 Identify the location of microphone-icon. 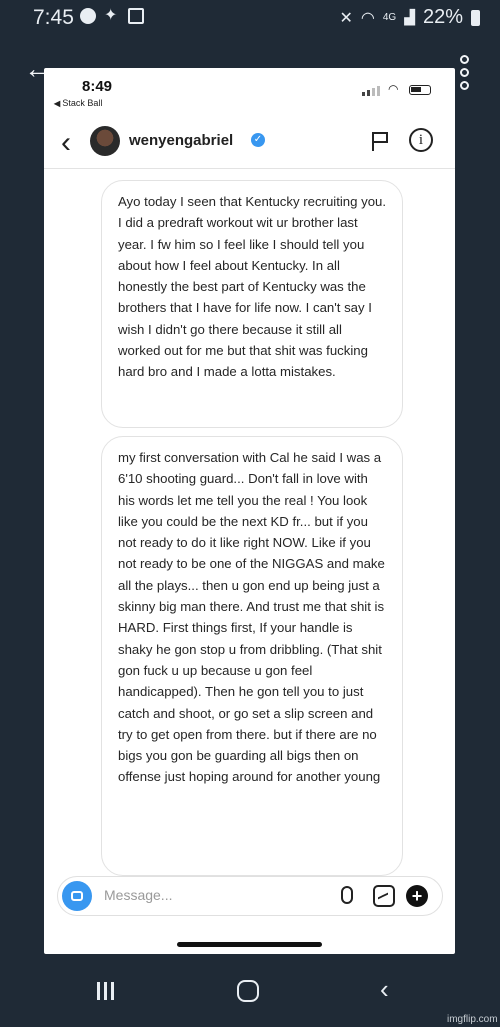
(347, 895).